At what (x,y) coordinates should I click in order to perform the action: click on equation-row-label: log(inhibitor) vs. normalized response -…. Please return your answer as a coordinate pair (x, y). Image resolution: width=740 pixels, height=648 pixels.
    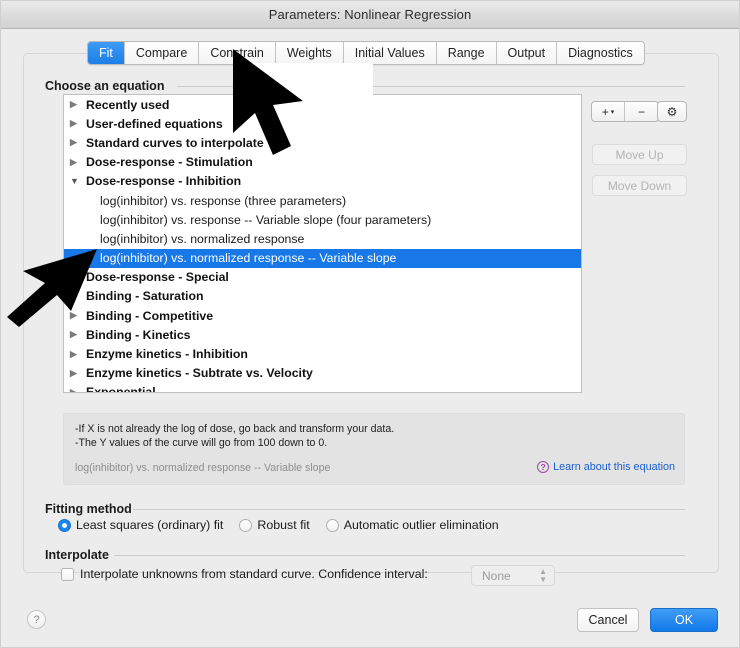
    Looking at the image, I should click on (248, 258).